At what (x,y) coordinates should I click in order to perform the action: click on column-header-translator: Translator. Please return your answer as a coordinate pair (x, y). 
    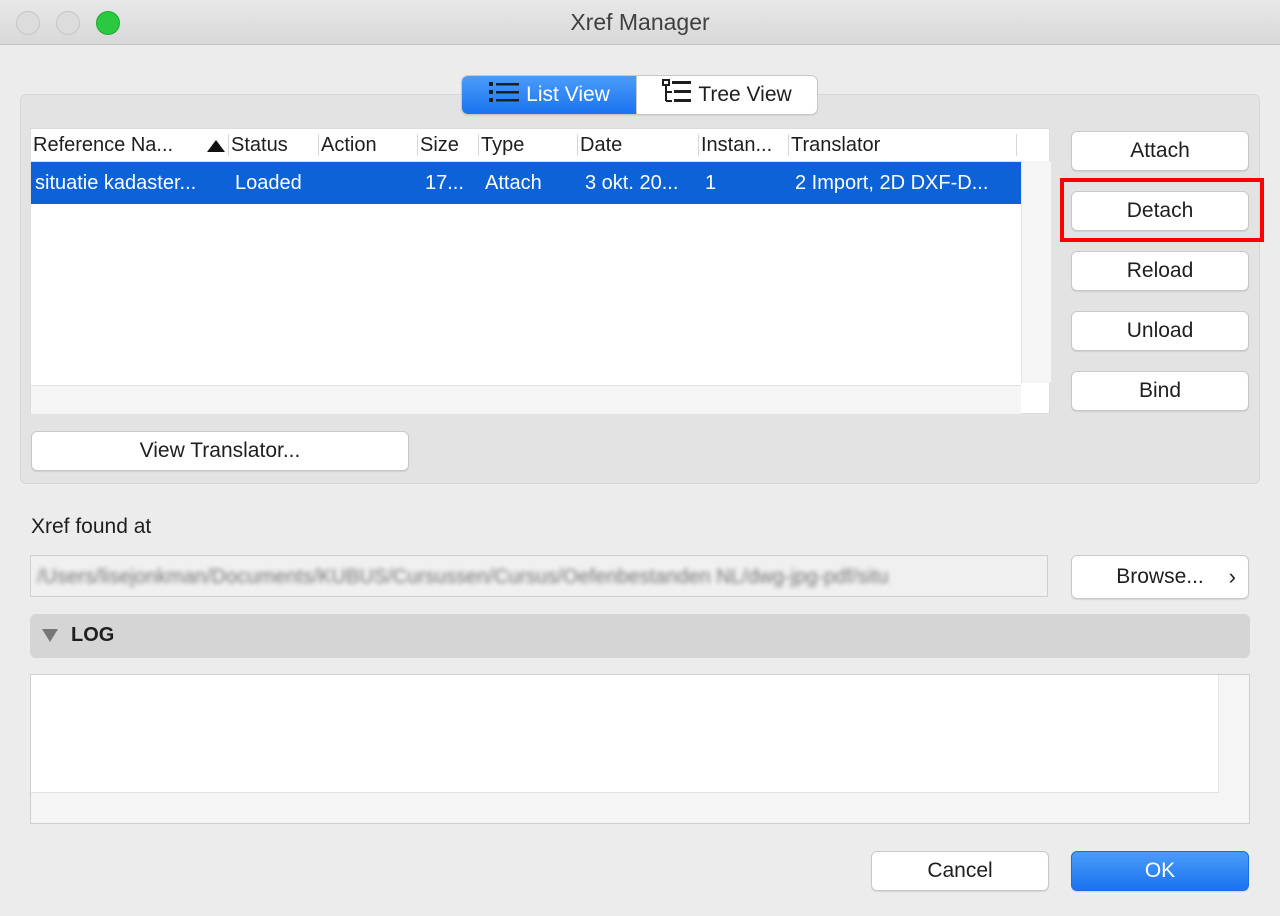
    Looking at the image, I should click on (901, 145).